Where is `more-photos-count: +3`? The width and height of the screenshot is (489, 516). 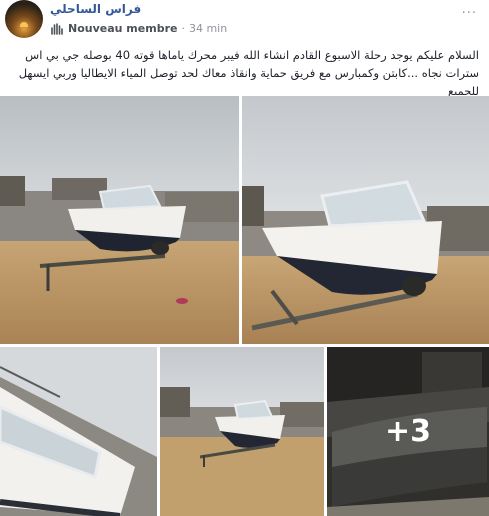 more-photos-count: +3 is located at coordinates (407, 431).